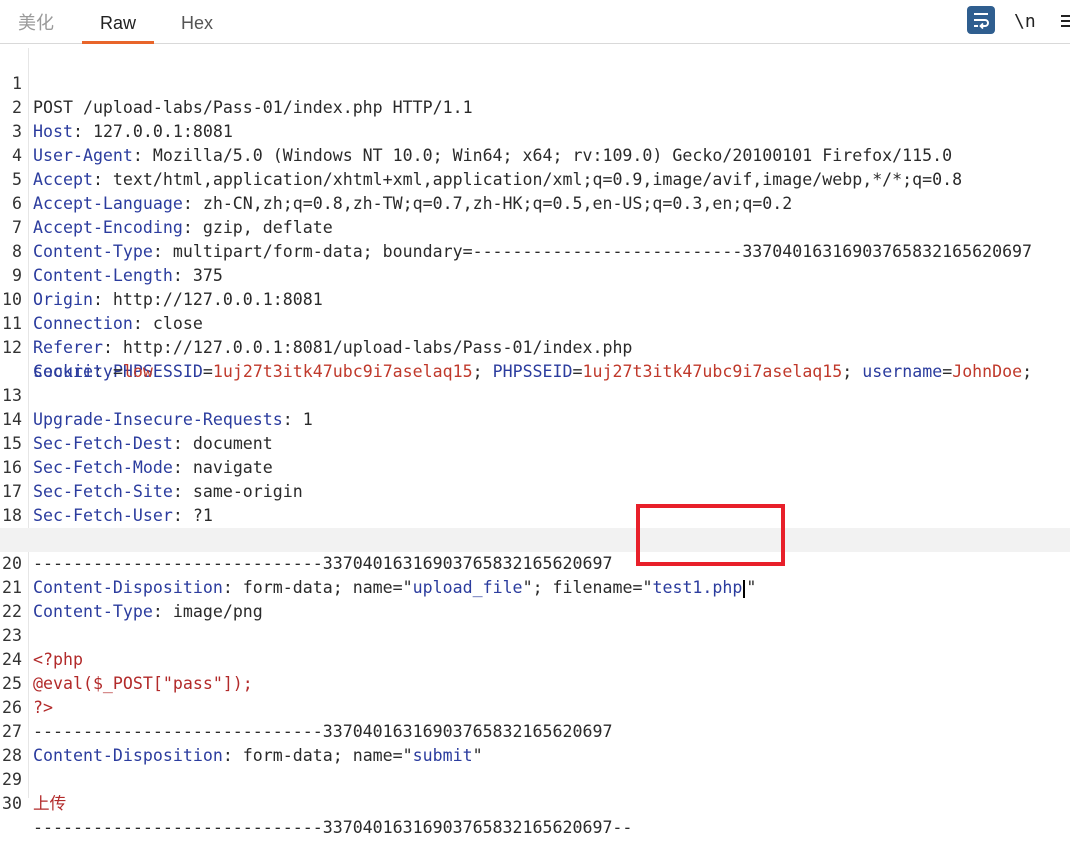 Image resolution: width=1070 pixels, height=864 pixels. I want to click on code-line: 6 Accept-Encoding: gzip, deflate, so click(535, 202).